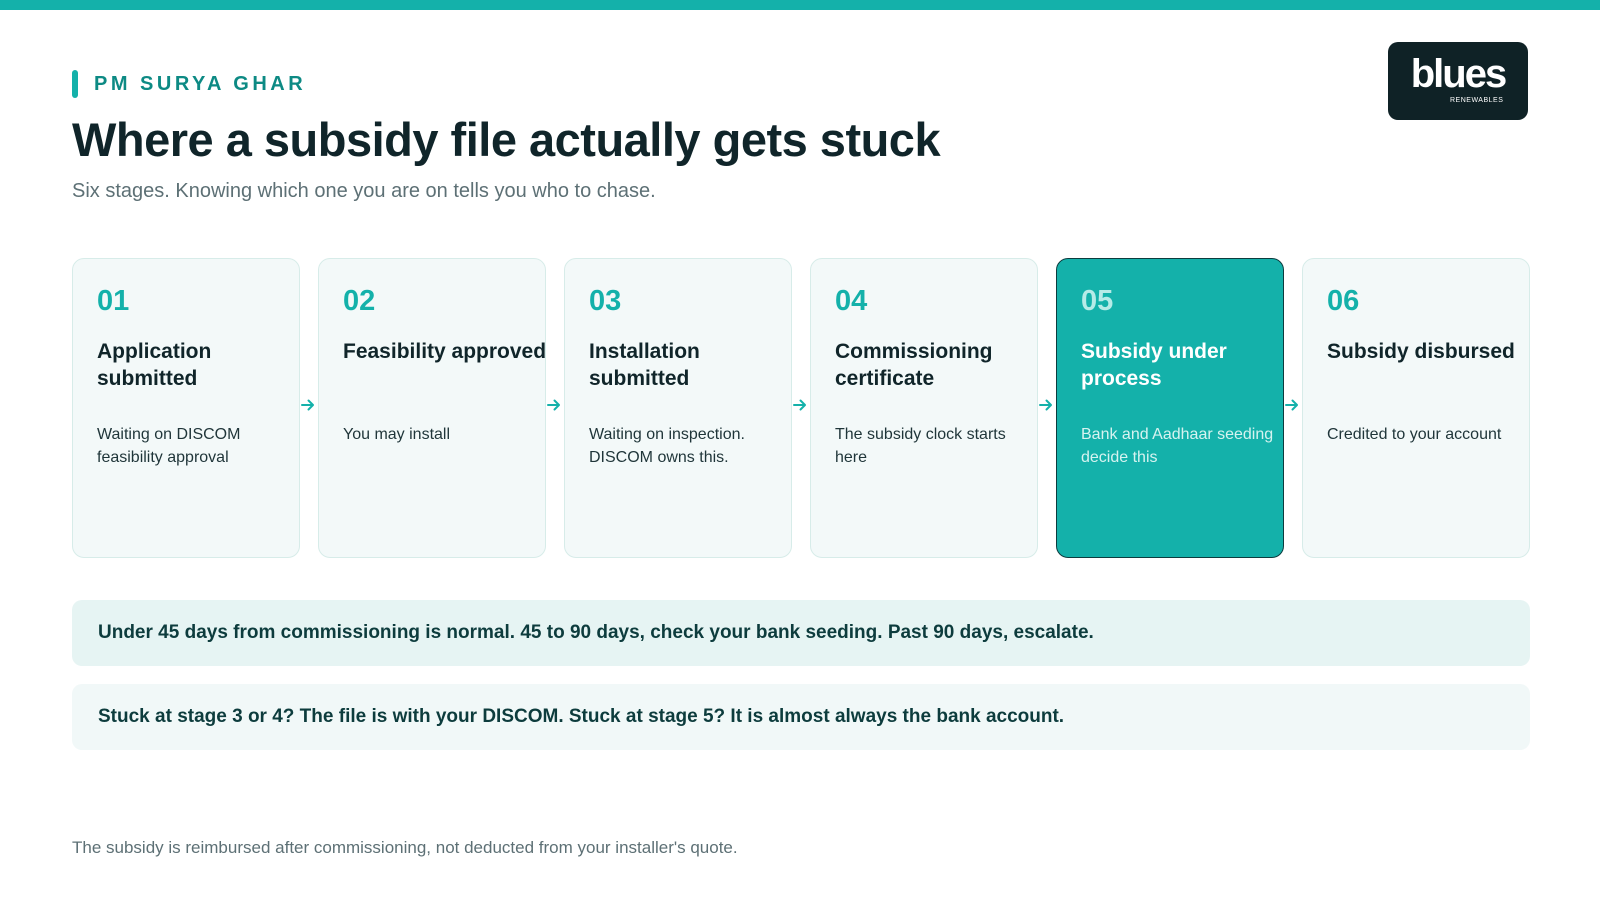 The image size is (1600, 900). What do you see at coordinates (1458, 74) in the screenshot?
I see `logo-wordmark: blues` at bounding box center [1458, 74].